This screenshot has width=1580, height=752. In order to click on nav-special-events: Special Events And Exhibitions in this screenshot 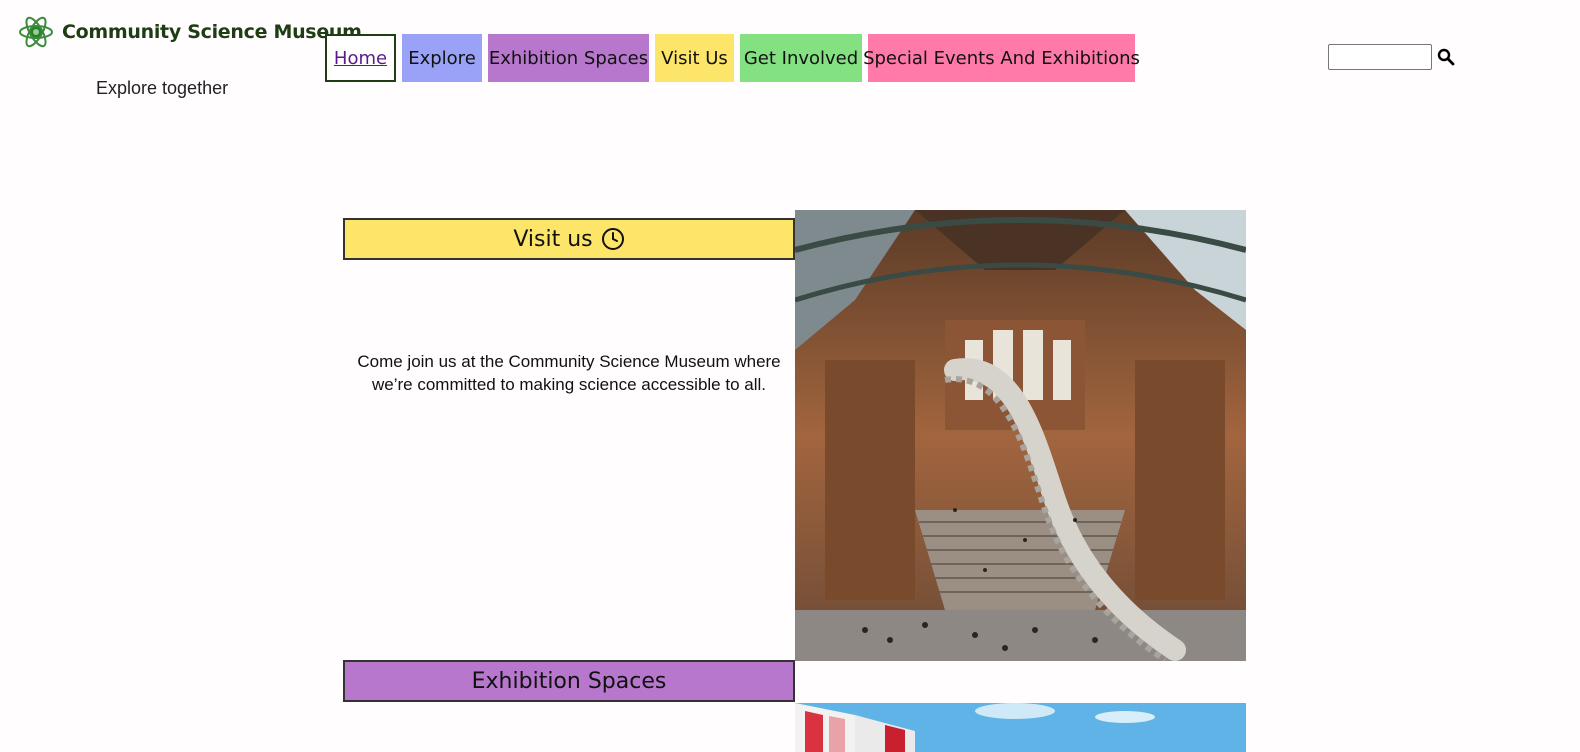, I will do `click(1001, 58)`.